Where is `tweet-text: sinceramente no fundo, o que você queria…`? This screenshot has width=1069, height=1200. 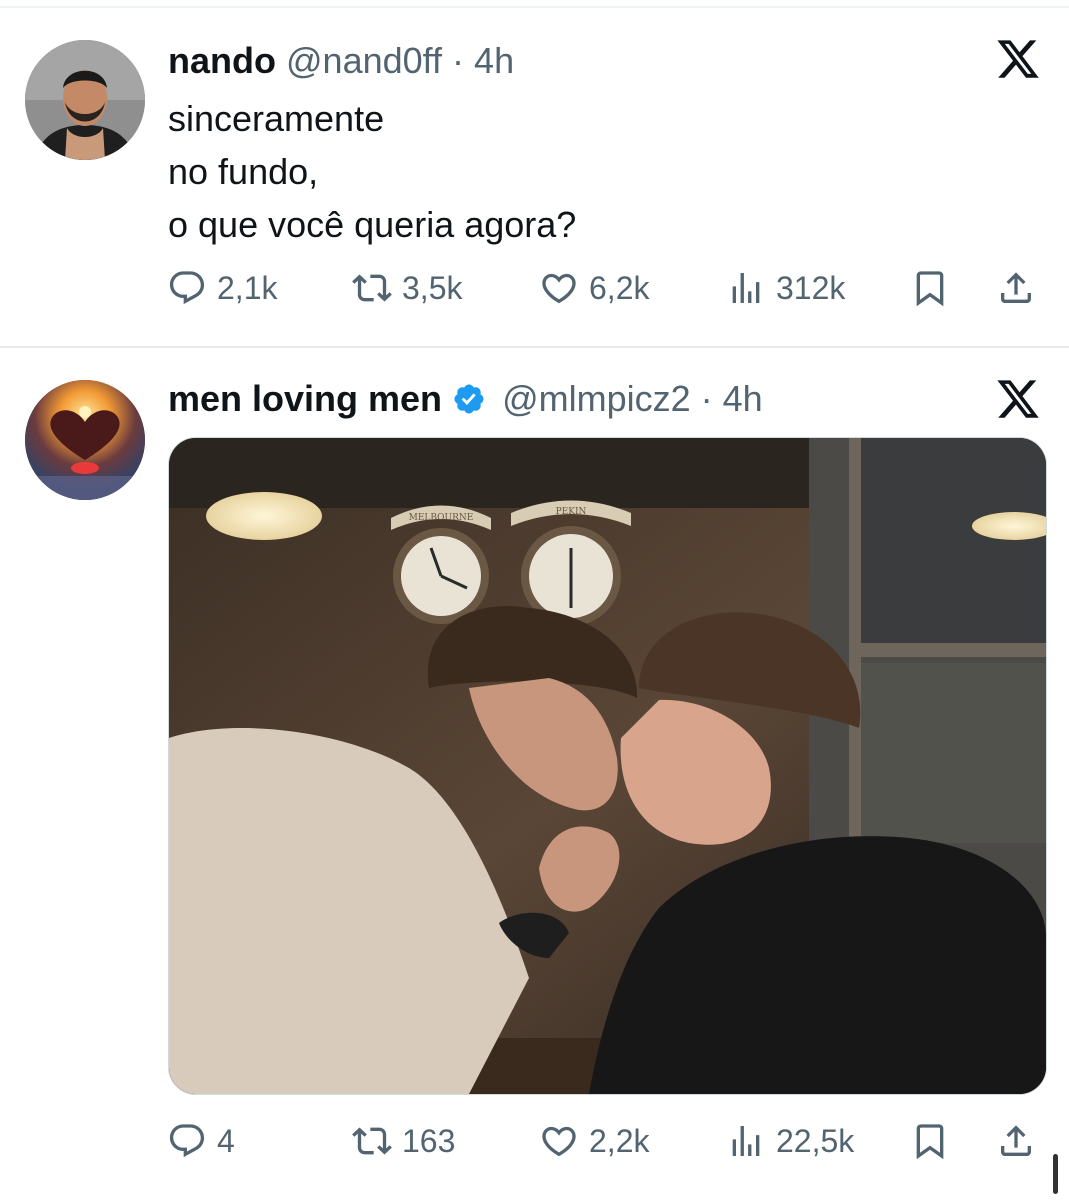
tweet-text: sinceramente no fundo, o que você queria… is located at coordinates (372, 171).